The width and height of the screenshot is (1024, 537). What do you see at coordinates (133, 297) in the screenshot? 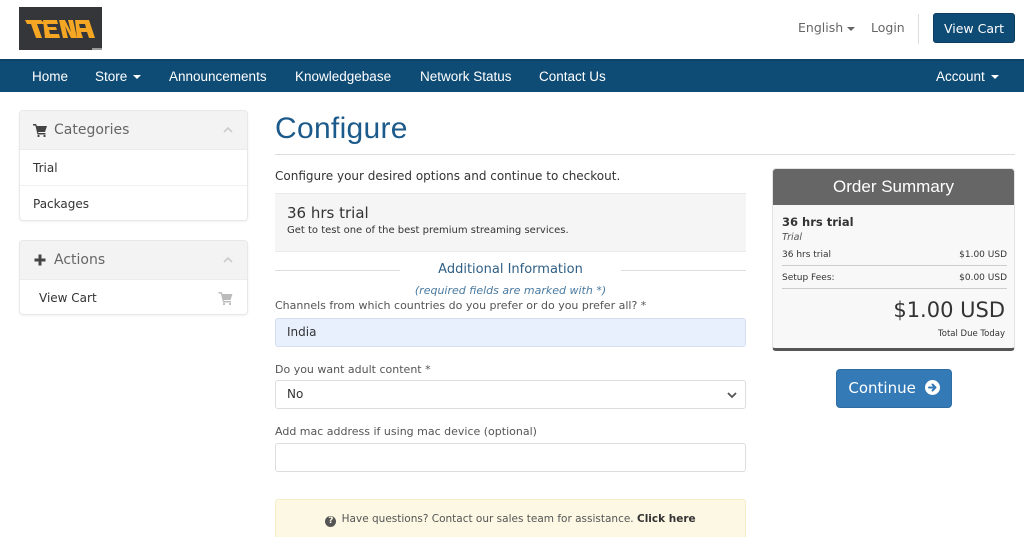
I see `action-view-cart: View Cart` at bounding box center [133, 297].